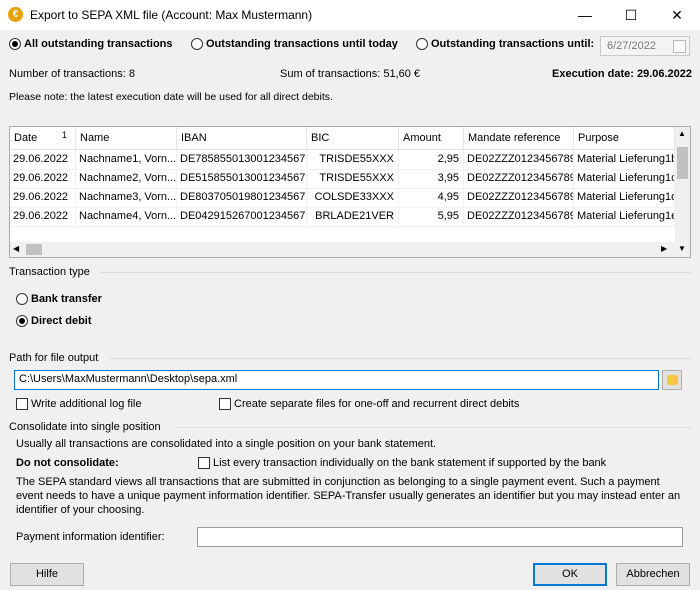 The image size is (700, 590). Describe the element at coordinates (126, 138) in the screenshot. I see `col-name: Name` at that location.